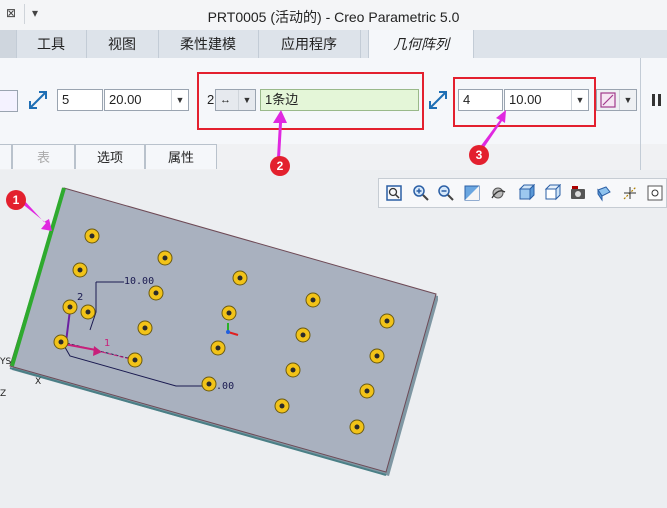  Describe the element at coordinates (446, 193) in the screenshot. I see `zoom-out-icon` at that location.